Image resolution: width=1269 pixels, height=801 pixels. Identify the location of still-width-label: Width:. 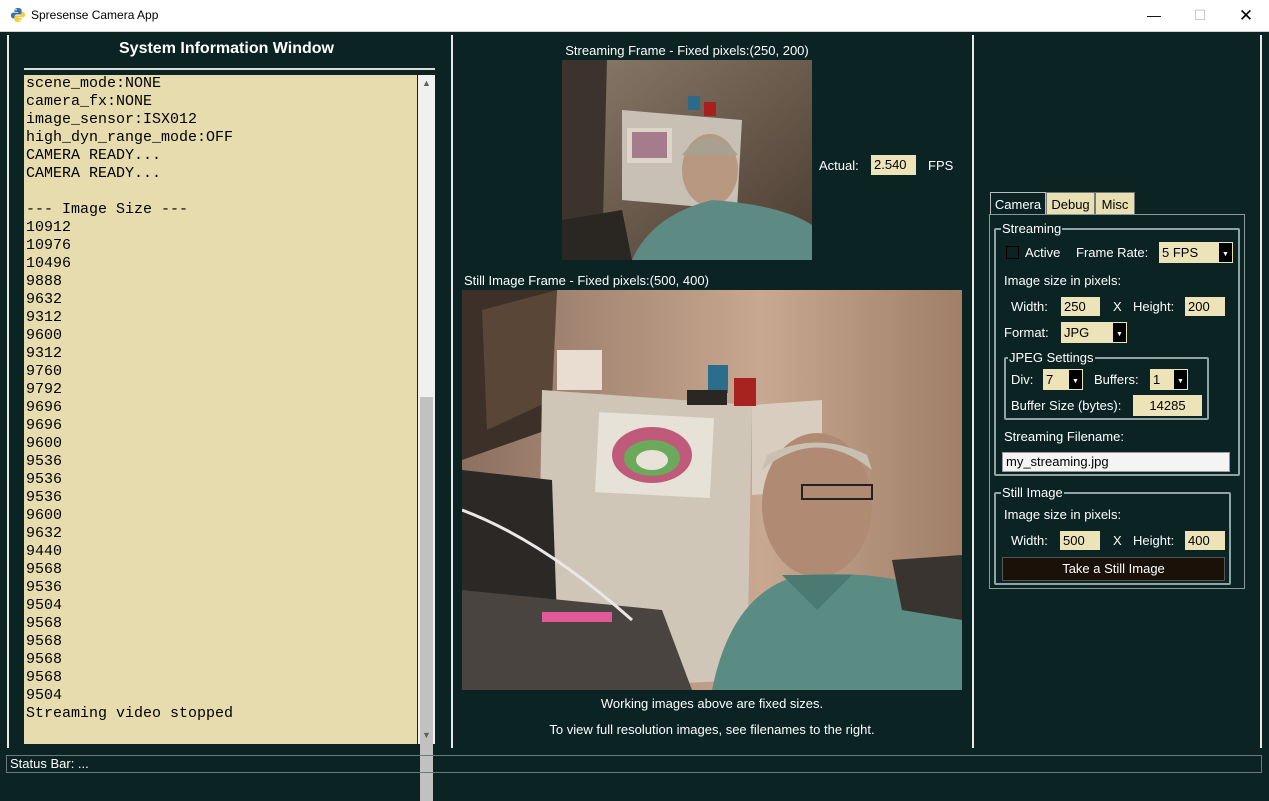
(1029, 540).